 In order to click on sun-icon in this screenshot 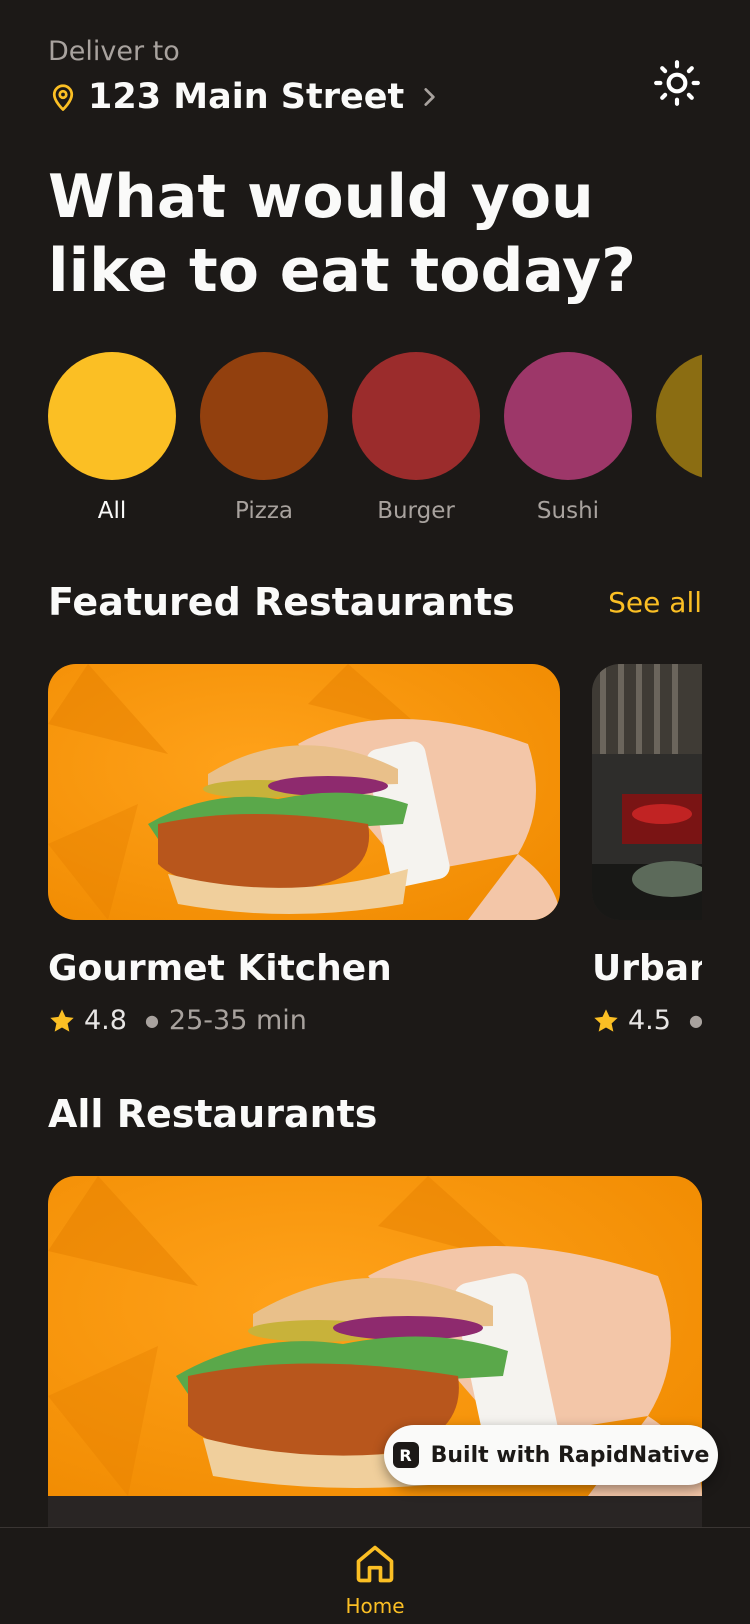, I will do `click(677, 83)`.